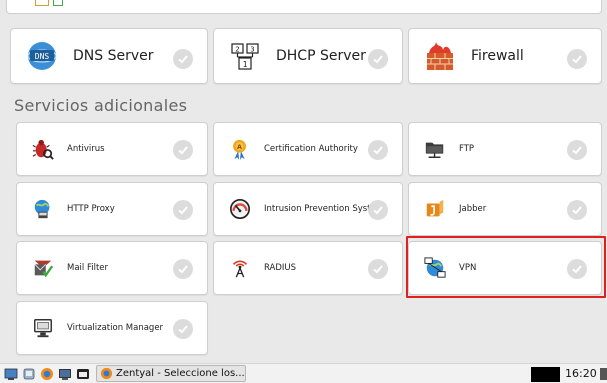 The height and width of the screenshot is (383, 607). I want to click on tray-indicator, so click(545, 374).